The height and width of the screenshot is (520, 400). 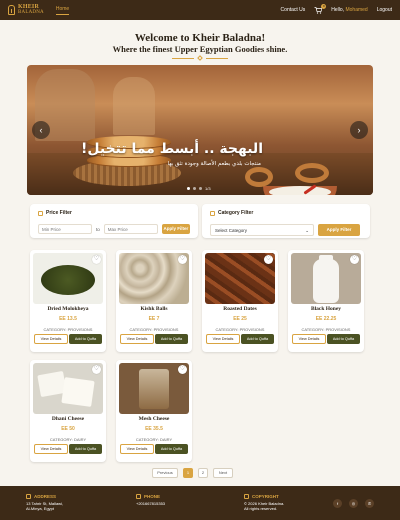 What do you see at coordinates (240, 319) in the screenshot?
I see `product-price: EE 25` at bounding box center [240, 319].